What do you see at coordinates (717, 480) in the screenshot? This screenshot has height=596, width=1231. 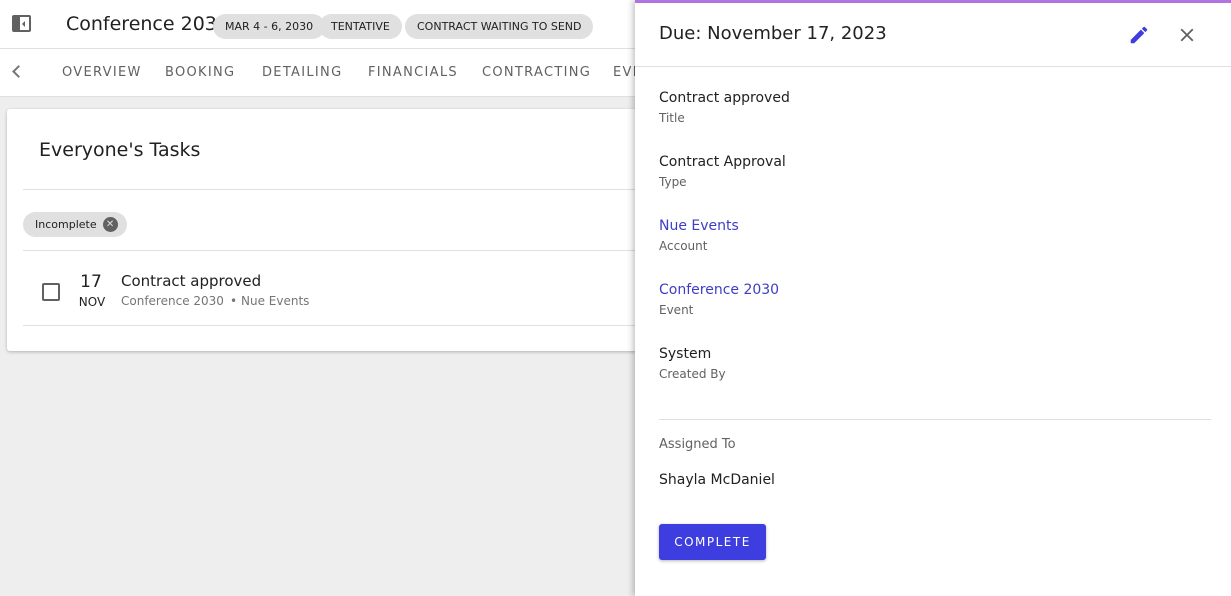 I see `assigned-to-value: Shayla McDaniel` at bounding box center [717, 480].